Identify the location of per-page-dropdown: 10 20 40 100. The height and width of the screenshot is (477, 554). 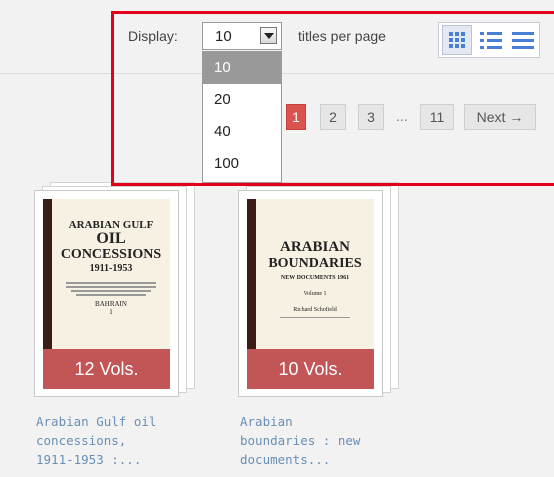
(242, 117).